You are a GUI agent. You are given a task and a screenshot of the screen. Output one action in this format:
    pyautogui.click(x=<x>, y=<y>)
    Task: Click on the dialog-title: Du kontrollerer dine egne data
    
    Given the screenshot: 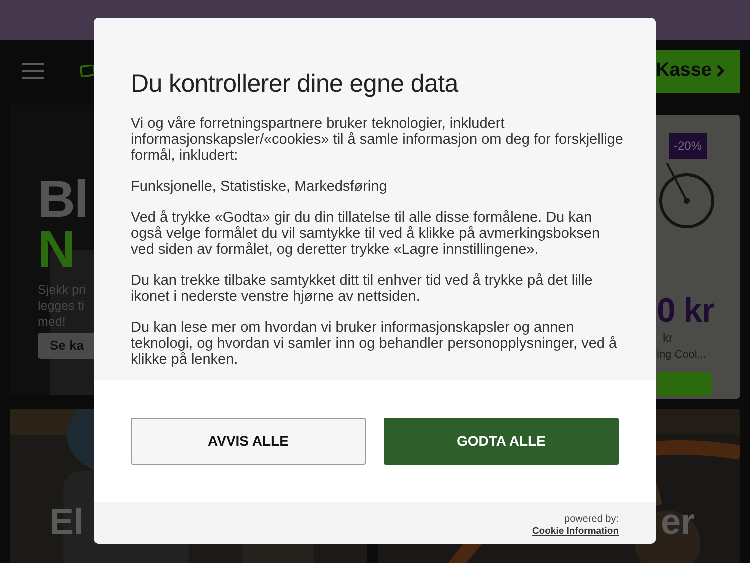 What is the action you would take?
    pyautogui.click(x=295, y=84)
    